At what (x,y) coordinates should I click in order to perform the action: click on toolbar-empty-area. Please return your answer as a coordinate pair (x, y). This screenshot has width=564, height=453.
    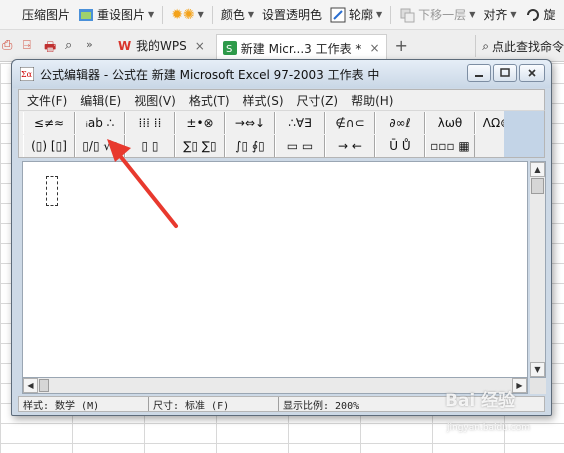
    Looking at the image, I should click on (524, 134).